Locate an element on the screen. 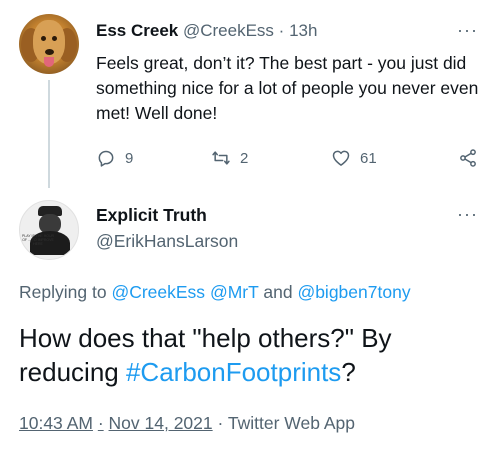 The width and height of the screenshot is (500, 457). mention-link: @MrT is located at coordinates (234, 292).